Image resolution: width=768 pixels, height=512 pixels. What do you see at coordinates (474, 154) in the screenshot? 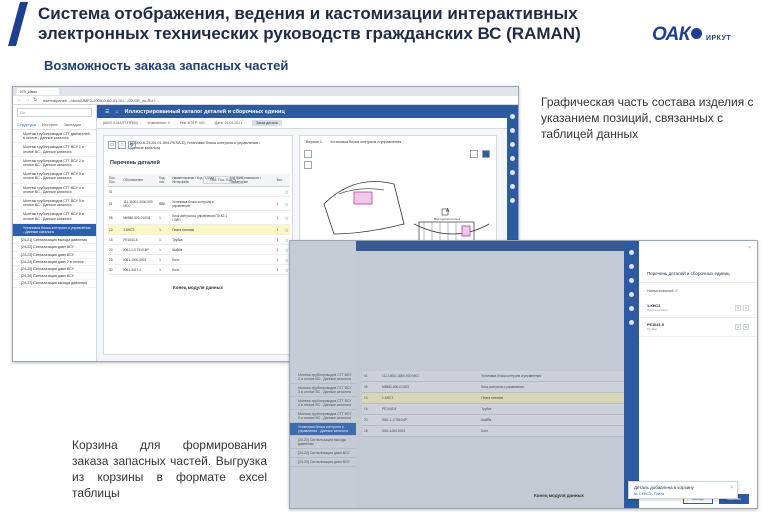
I see `rotate-icon` at bounding box center [474, 154].